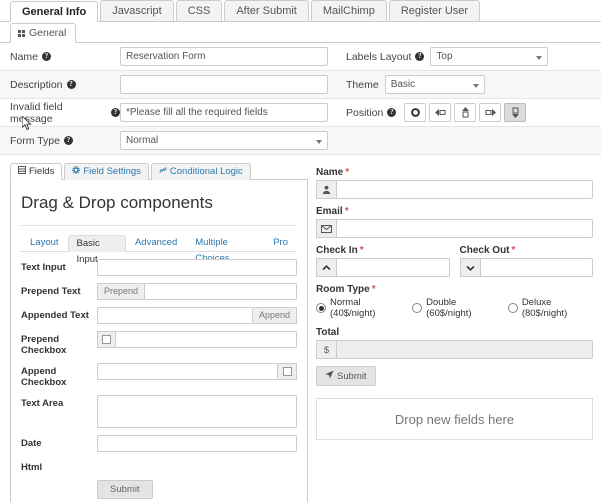  Describe the element at coordinates (329, 376) in the screenshot. I see `paper-plane-icon` at that location.